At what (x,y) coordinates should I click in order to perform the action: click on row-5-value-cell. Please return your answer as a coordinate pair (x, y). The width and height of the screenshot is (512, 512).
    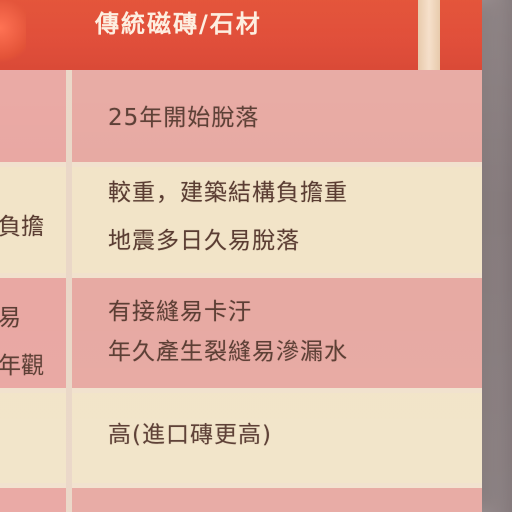
    Looking at the image, I should click on (277, 500).